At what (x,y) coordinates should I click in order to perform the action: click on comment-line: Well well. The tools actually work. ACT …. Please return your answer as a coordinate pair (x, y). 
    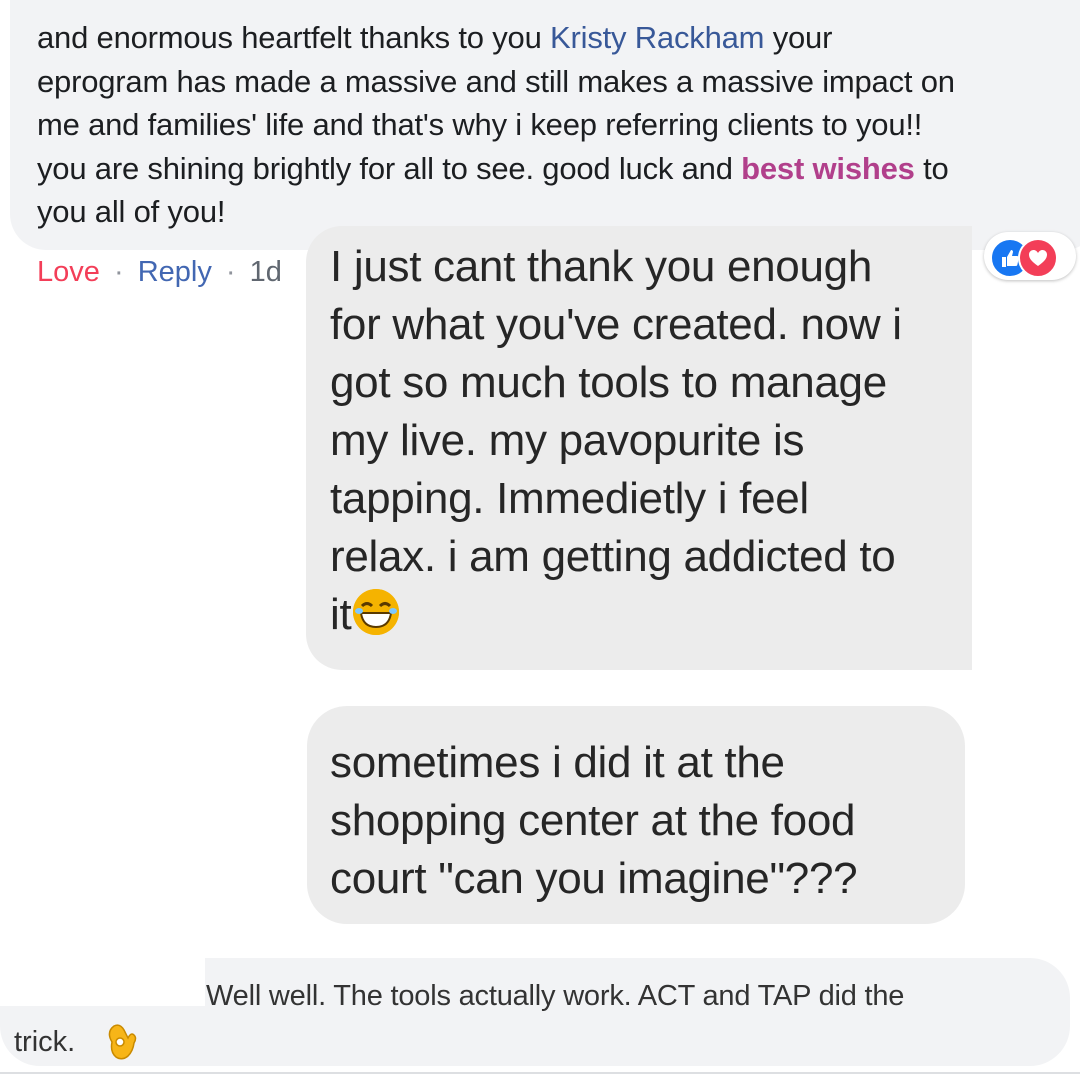
    Looking at the image, I should click on (555, 996).